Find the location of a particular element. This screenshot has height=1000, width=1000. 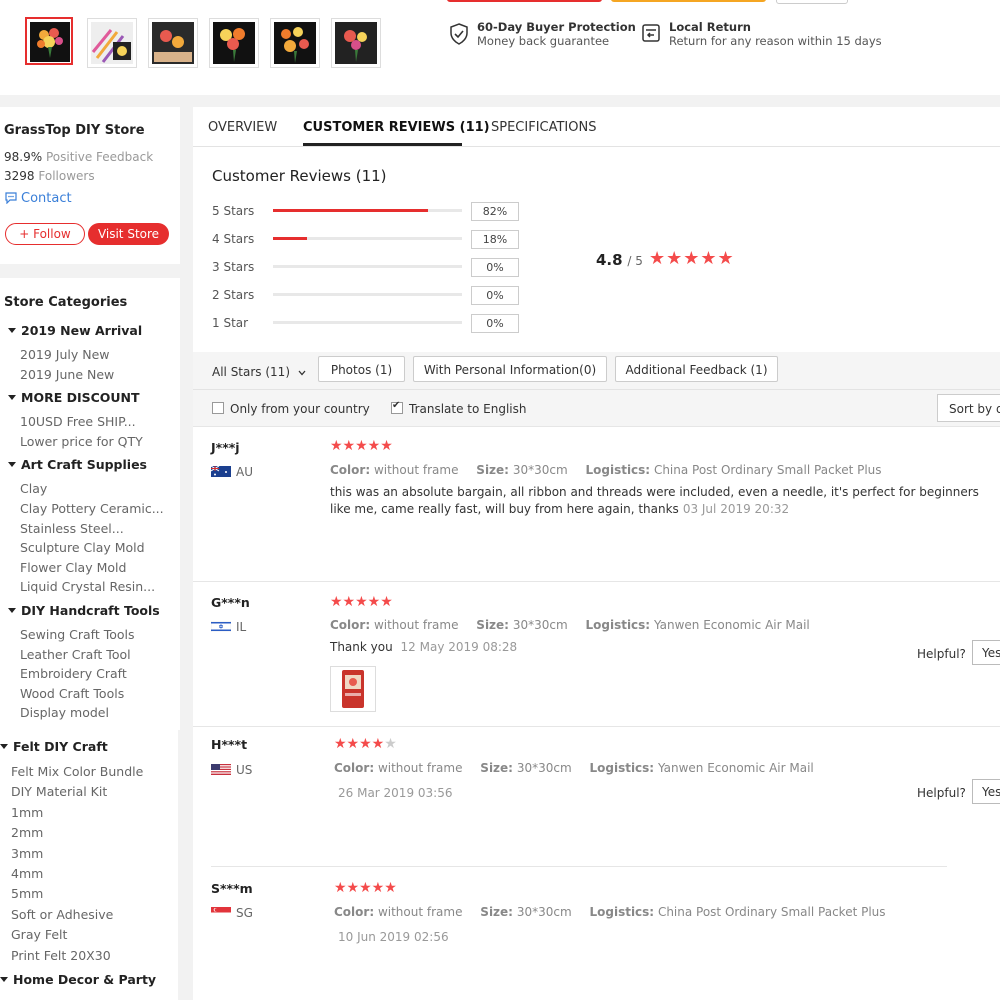

tab-specifications: SPECIFICATIONS is located at coordinates (543, 127).